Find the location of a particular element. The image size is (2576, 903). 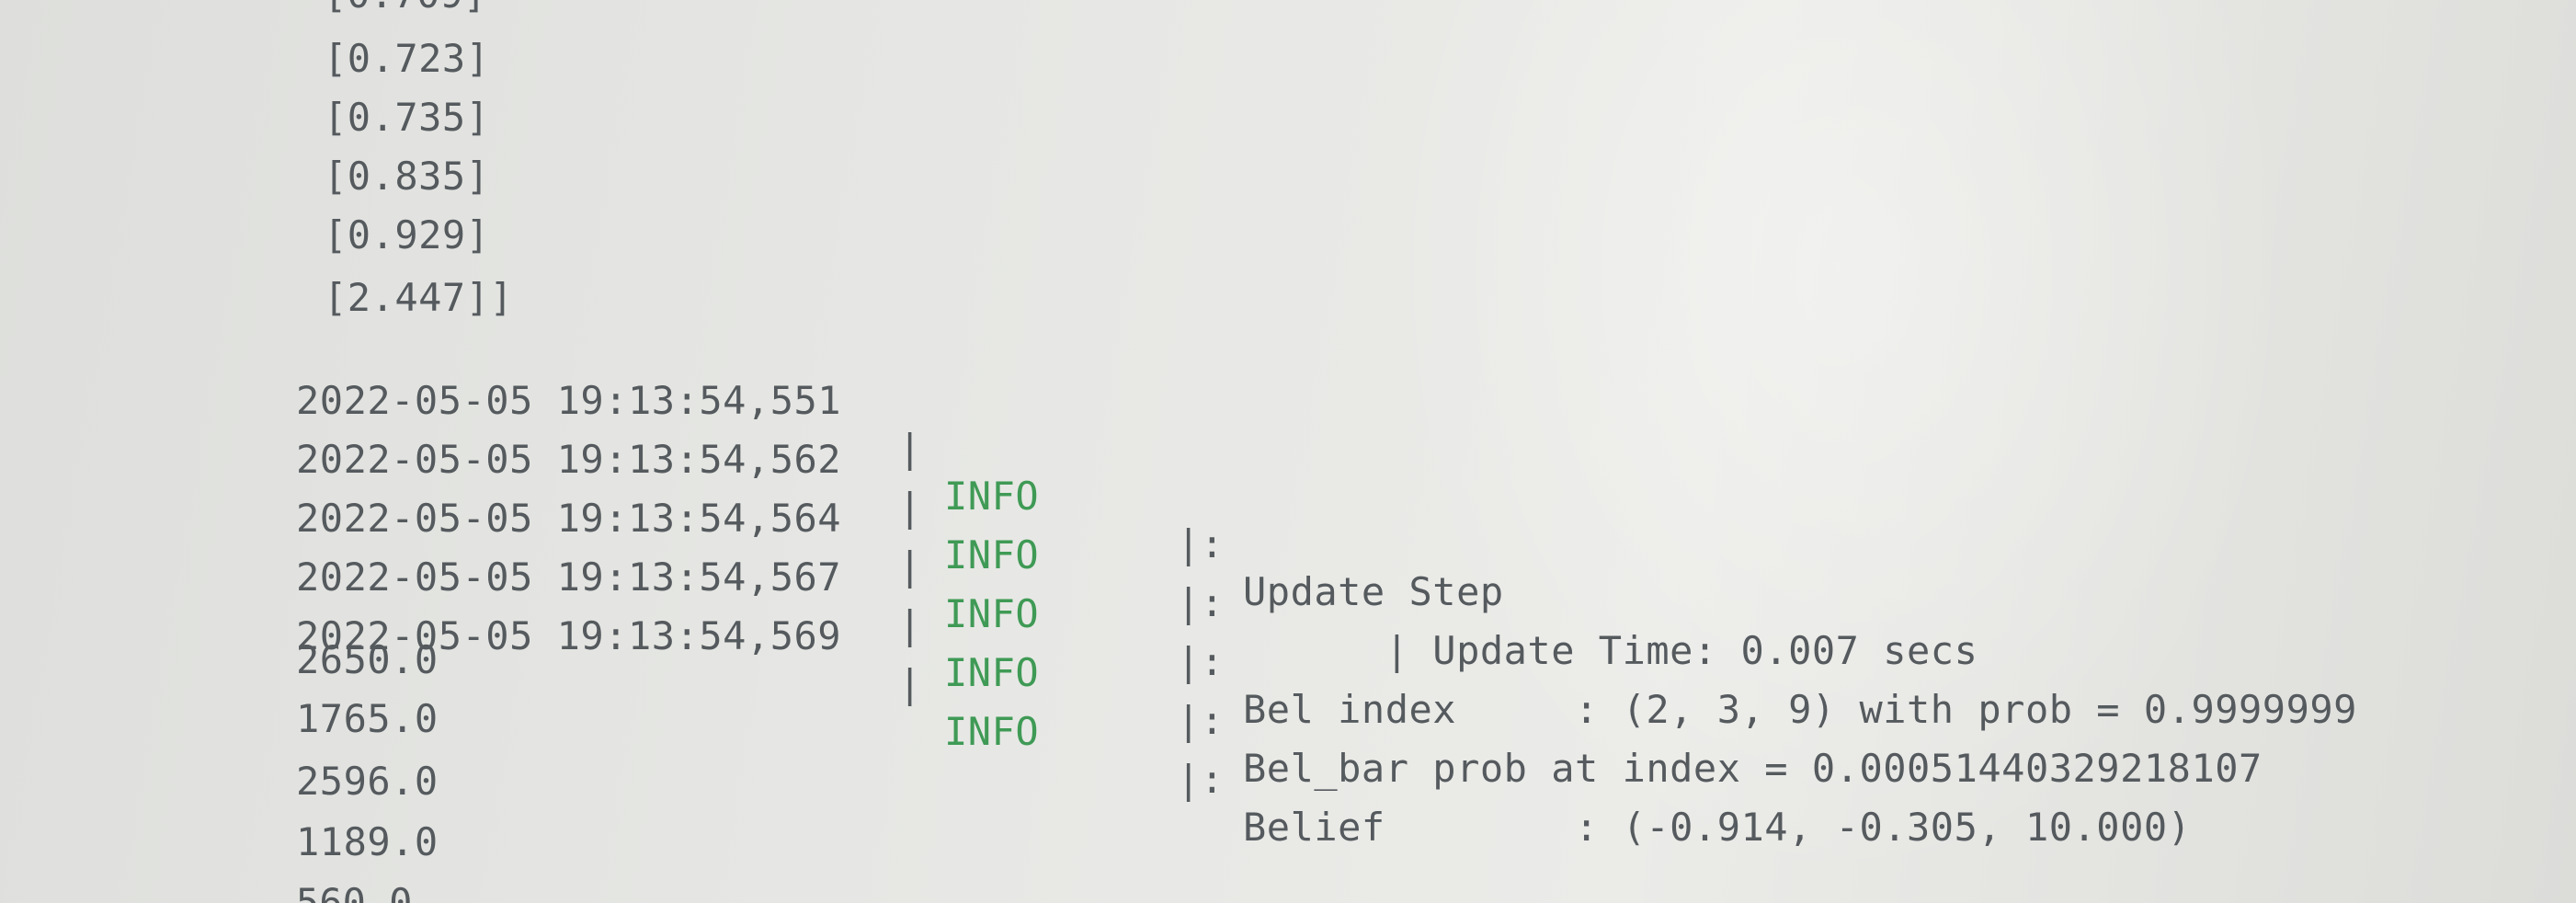

array-row: [2.447]] is located at coordinates (419, 298).